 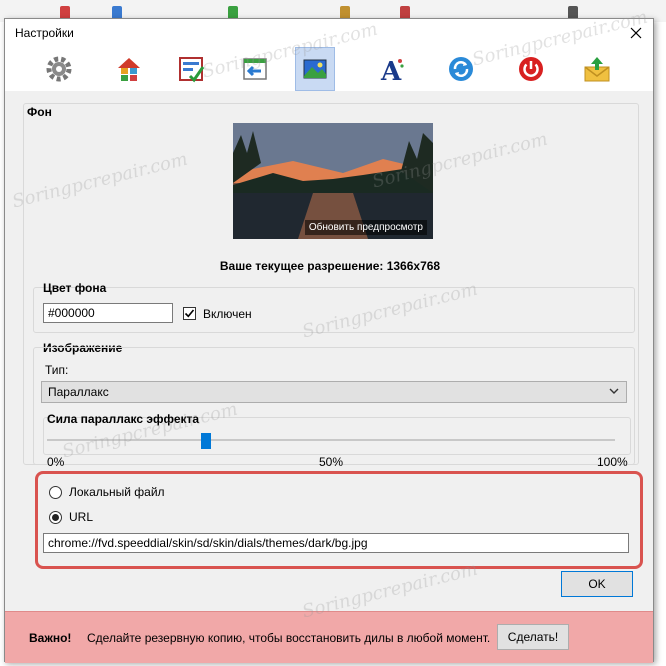 I want to click on settings-toolbar: A, so click(x=329, y=69).